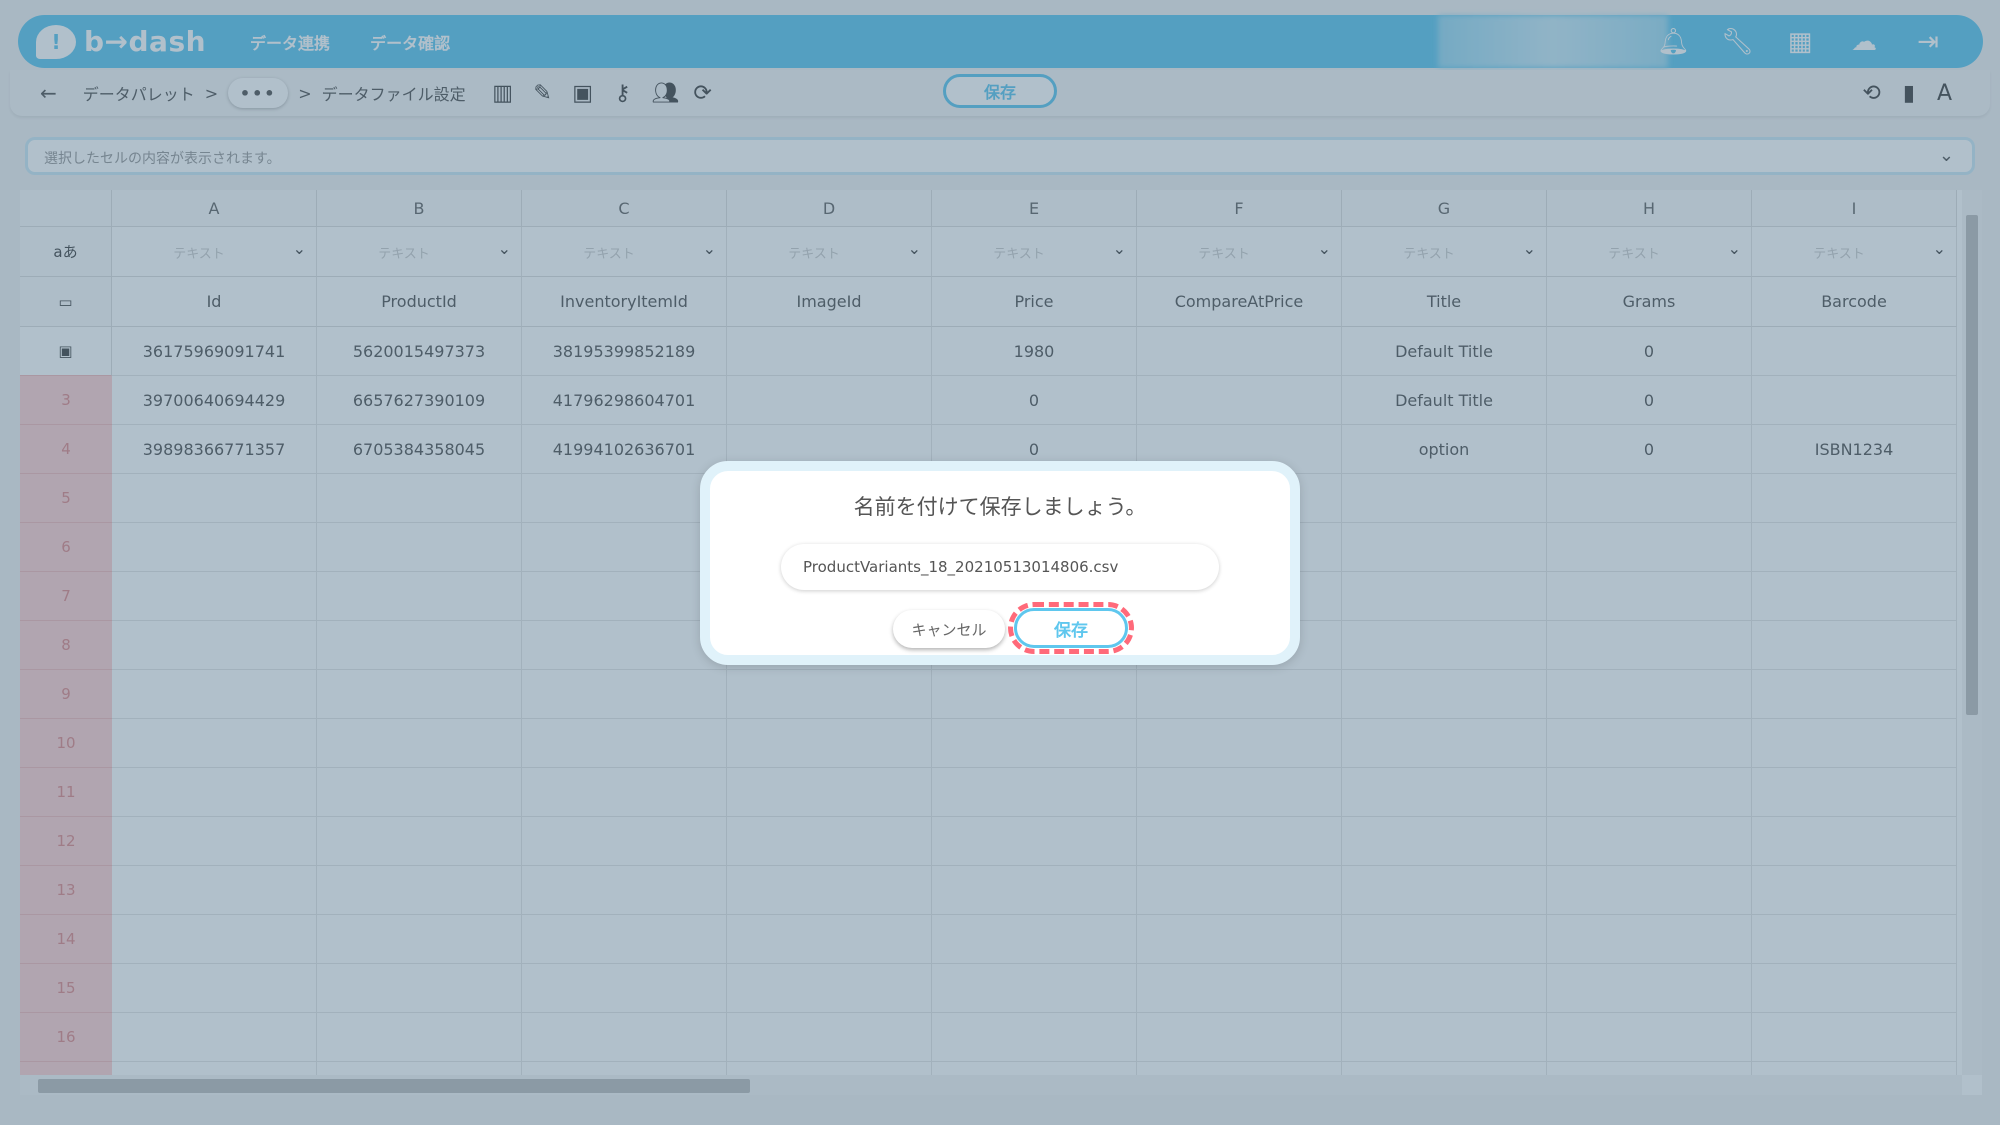  What do you see at coordinates (1071, 628) in the screenshot?
I see `save-button: 保存` at bounding box center [1071, 628].